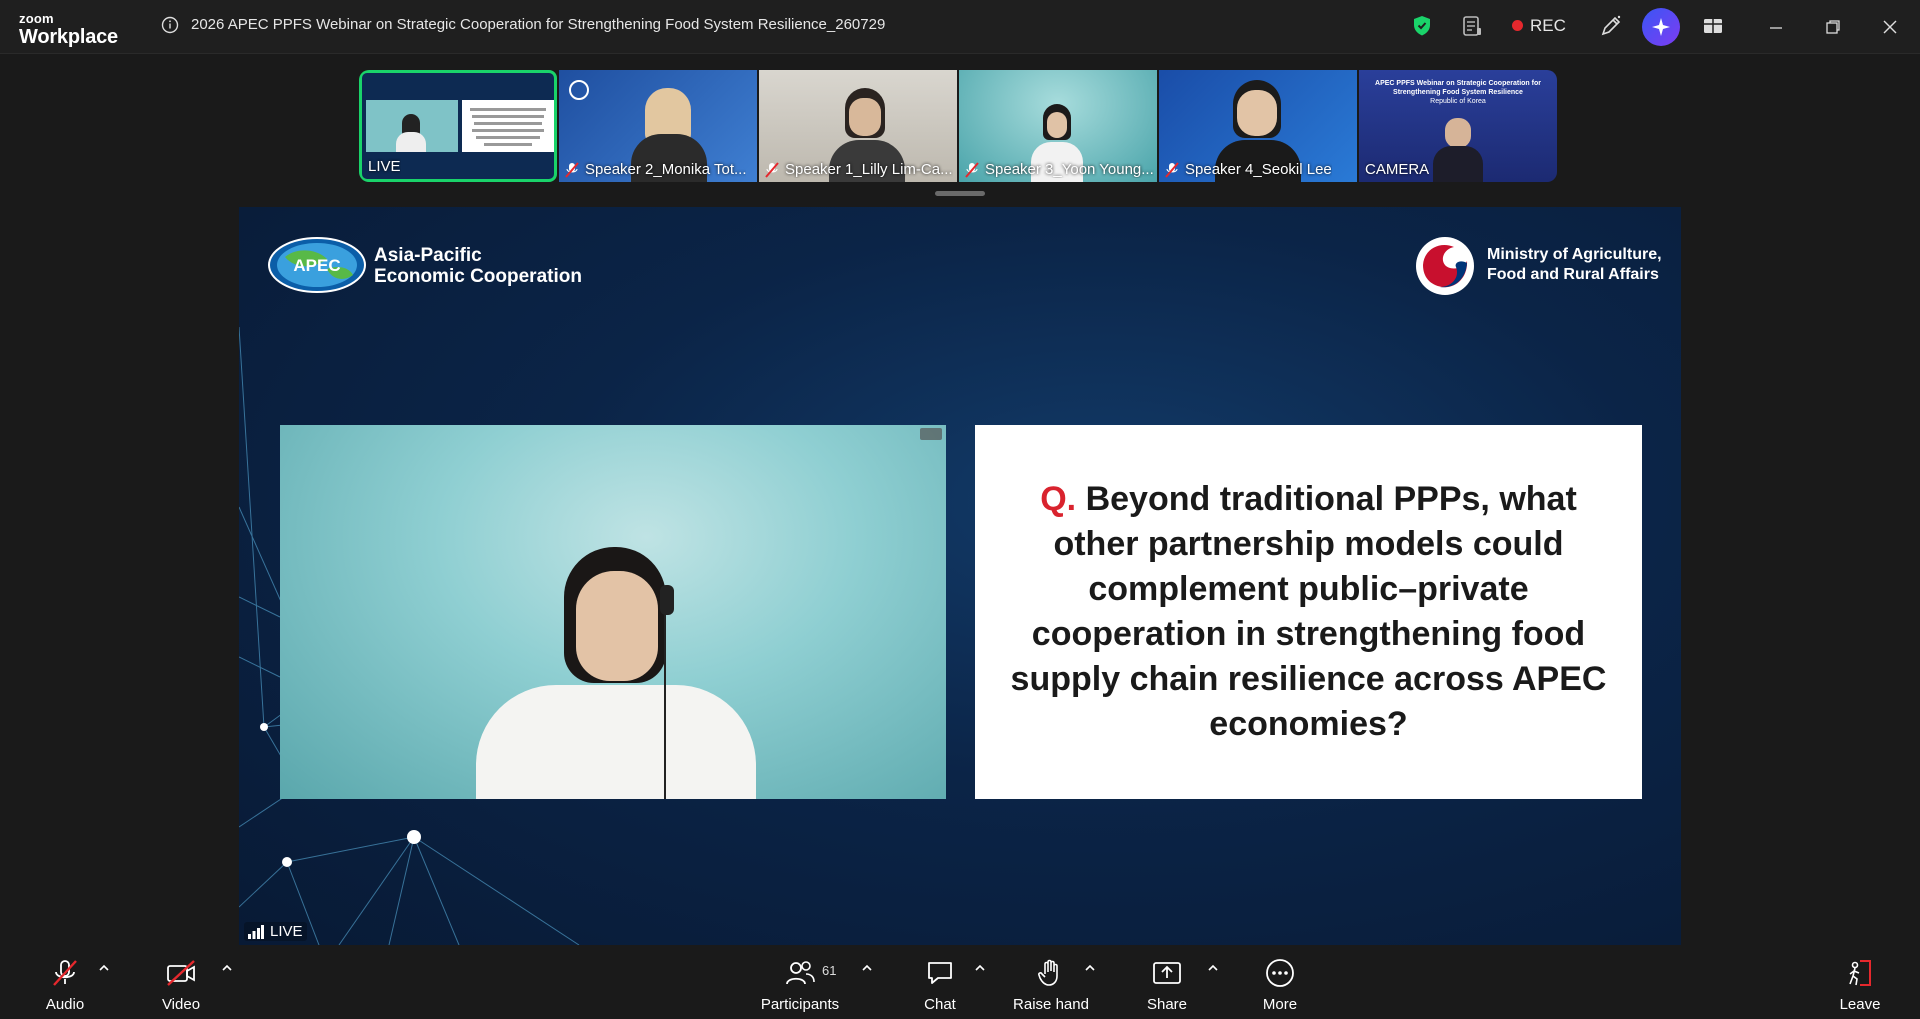 The width and height of the screenshot is (1920, 1019). What do you see at coordinates (800, 973) in the screenshot?
I see `participants-icon` at bounding box center [800, 973].